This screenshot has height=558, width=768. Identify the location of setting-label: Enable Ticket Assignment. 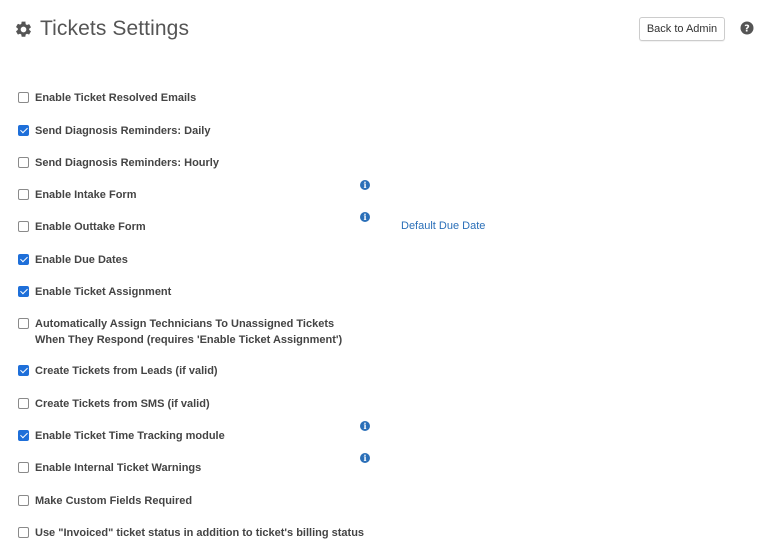
(103, 292).